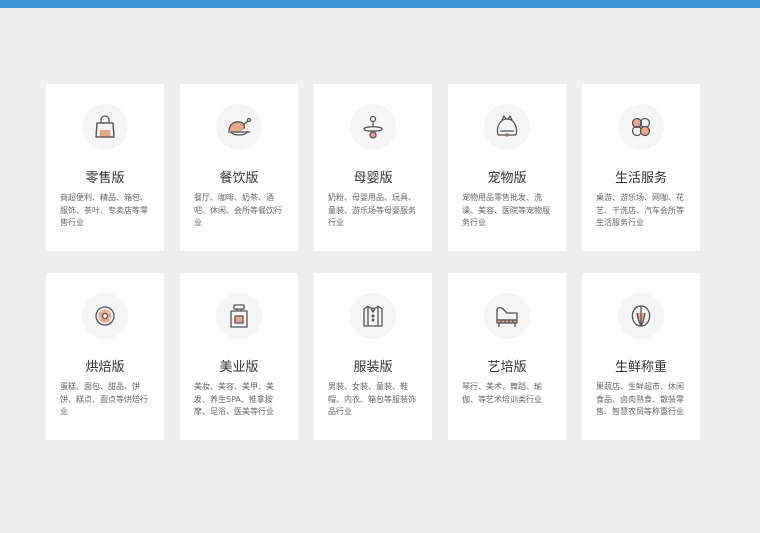 This screenshot has width=760, height=533. Describe the element at coordinates (640, 399) in the screenshot. I see `card-description: 果蔬店、生鲜超市、休闲食品、卤肉熟食、散装零售、智慧农贸等称重行业` at that location.